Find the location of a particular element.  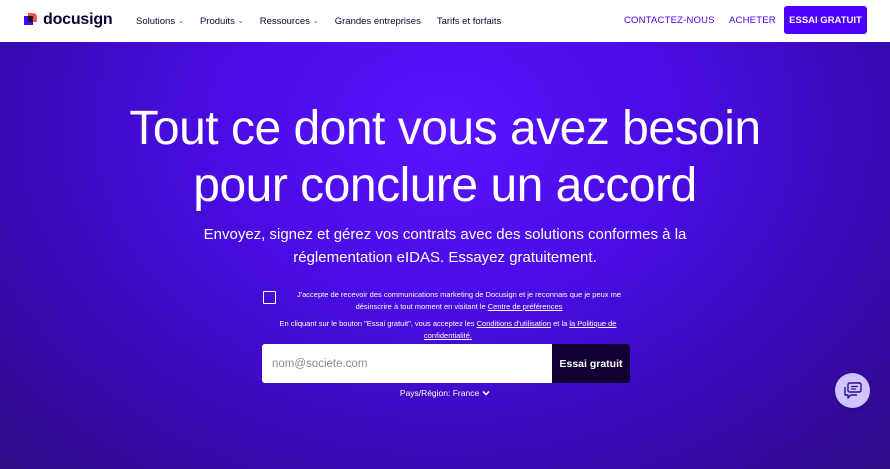

free-trial-button: ESSAI GRATUIT is located at coordinates (825, 20).